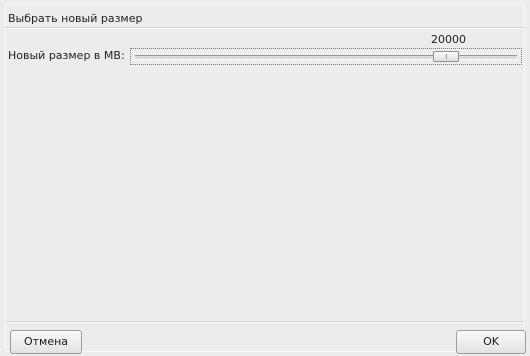  What do you see at coordinates (265, 28) in the screenshot?
I see `title-divider` at bounding box center [265, 28].